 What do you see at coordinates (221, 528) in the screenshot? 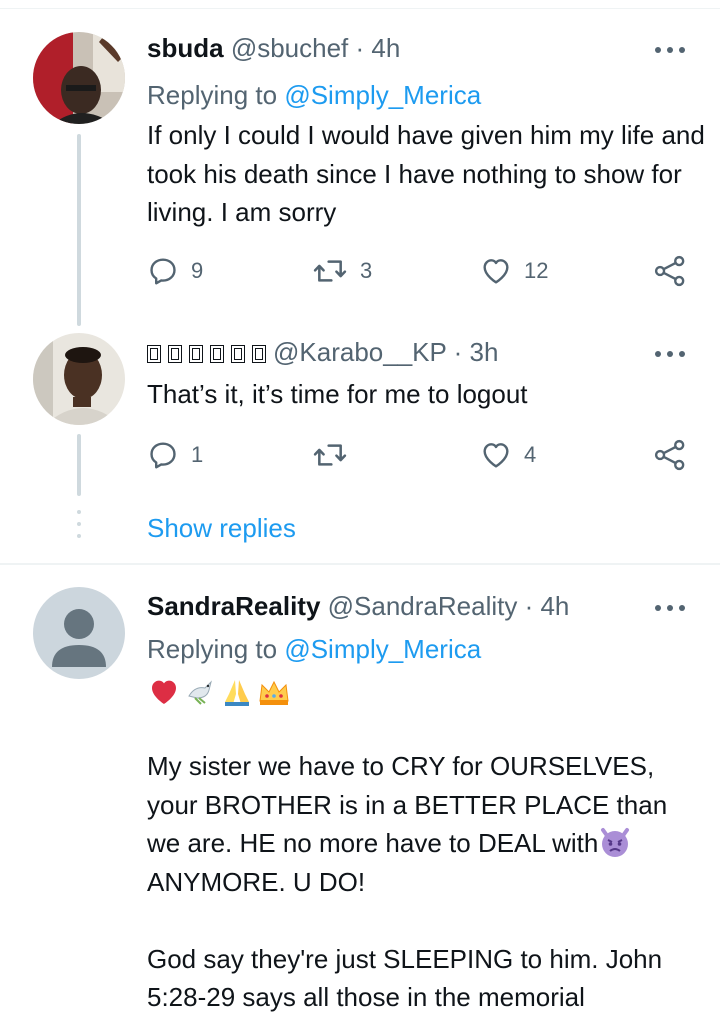
I see `show-replies-link: Show replies` at bounding box center [221, 528].